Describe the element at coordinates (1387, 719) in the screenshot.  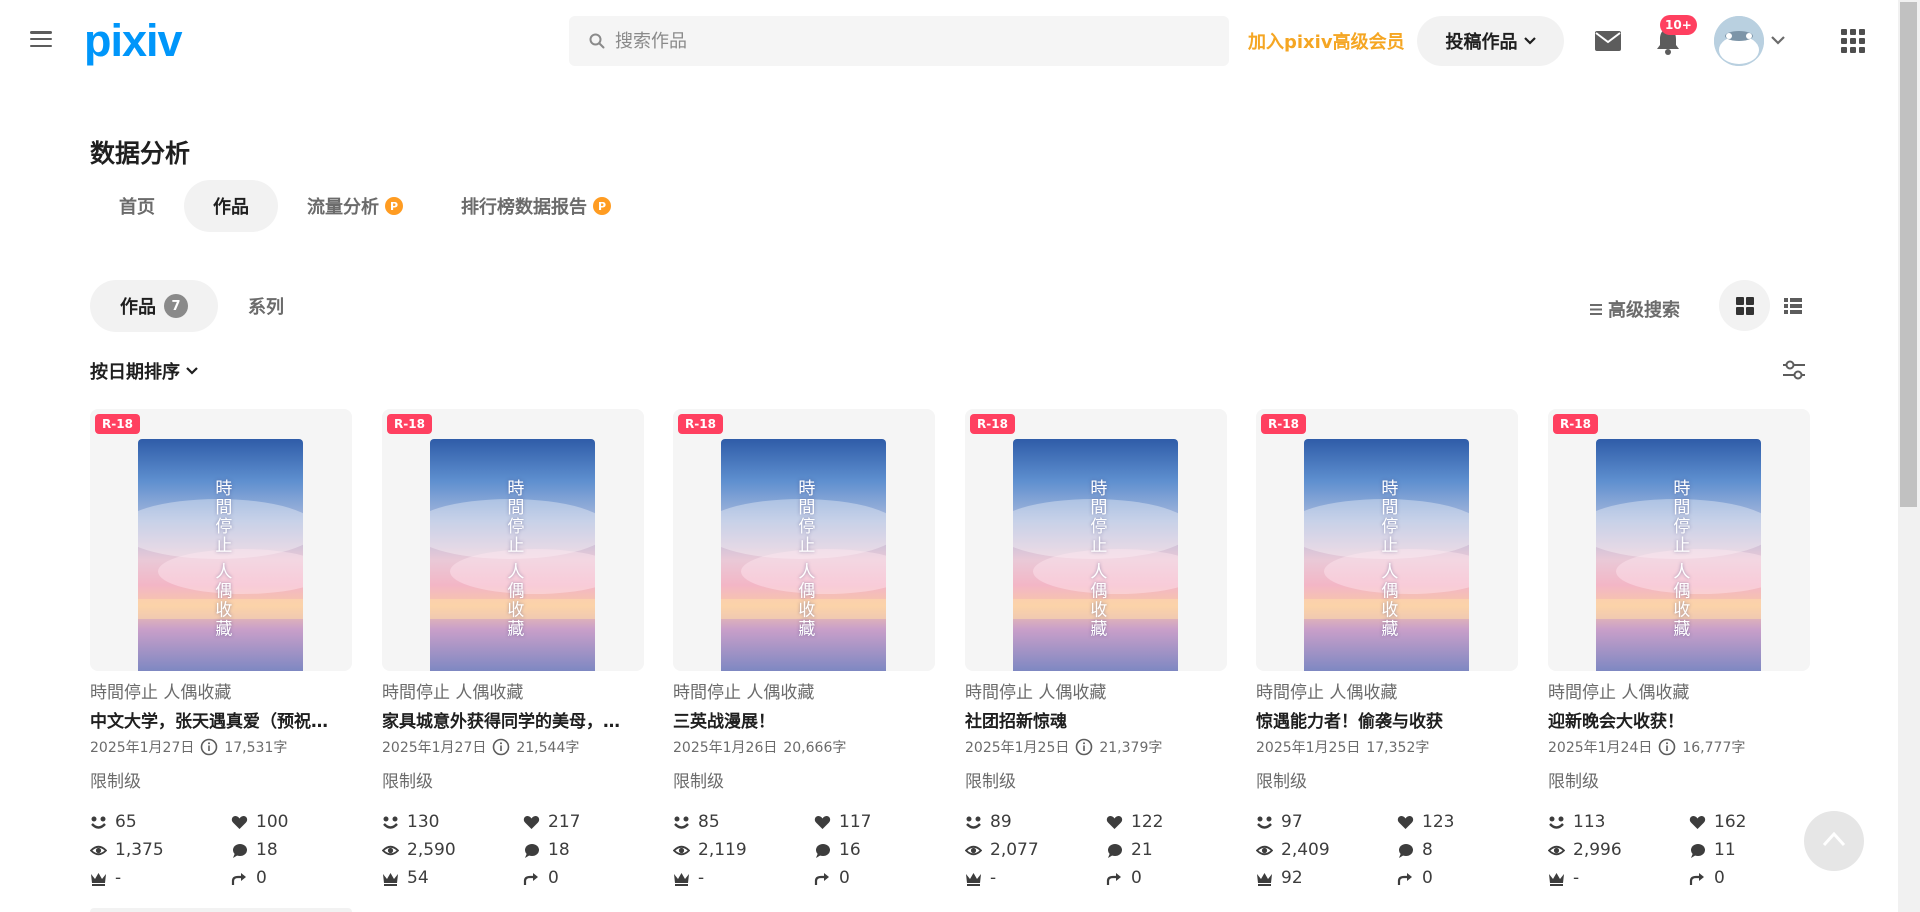
I see `work-title: 惊遇能力者！偷袭与收获` at that location.